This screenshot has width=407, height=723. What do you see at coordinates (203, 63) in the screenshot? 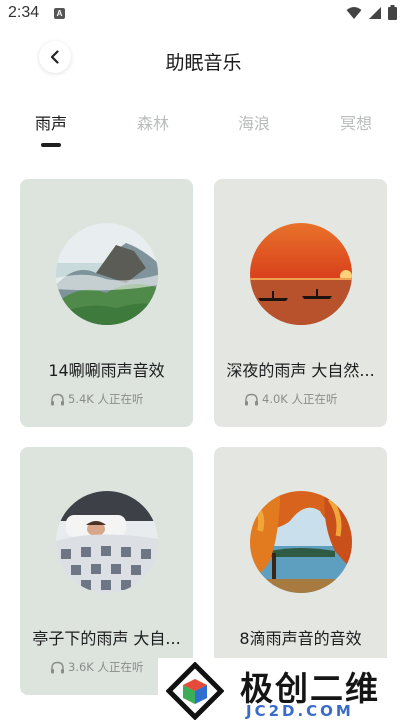
I see `page-title: 助眠音乐` at bounding box center [203, 63].